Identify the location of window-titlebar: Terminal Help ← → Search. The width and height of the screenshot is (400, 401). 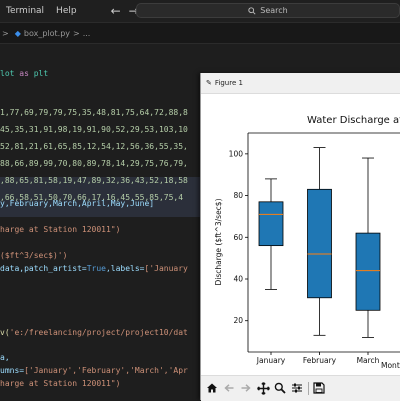
(200, 11).